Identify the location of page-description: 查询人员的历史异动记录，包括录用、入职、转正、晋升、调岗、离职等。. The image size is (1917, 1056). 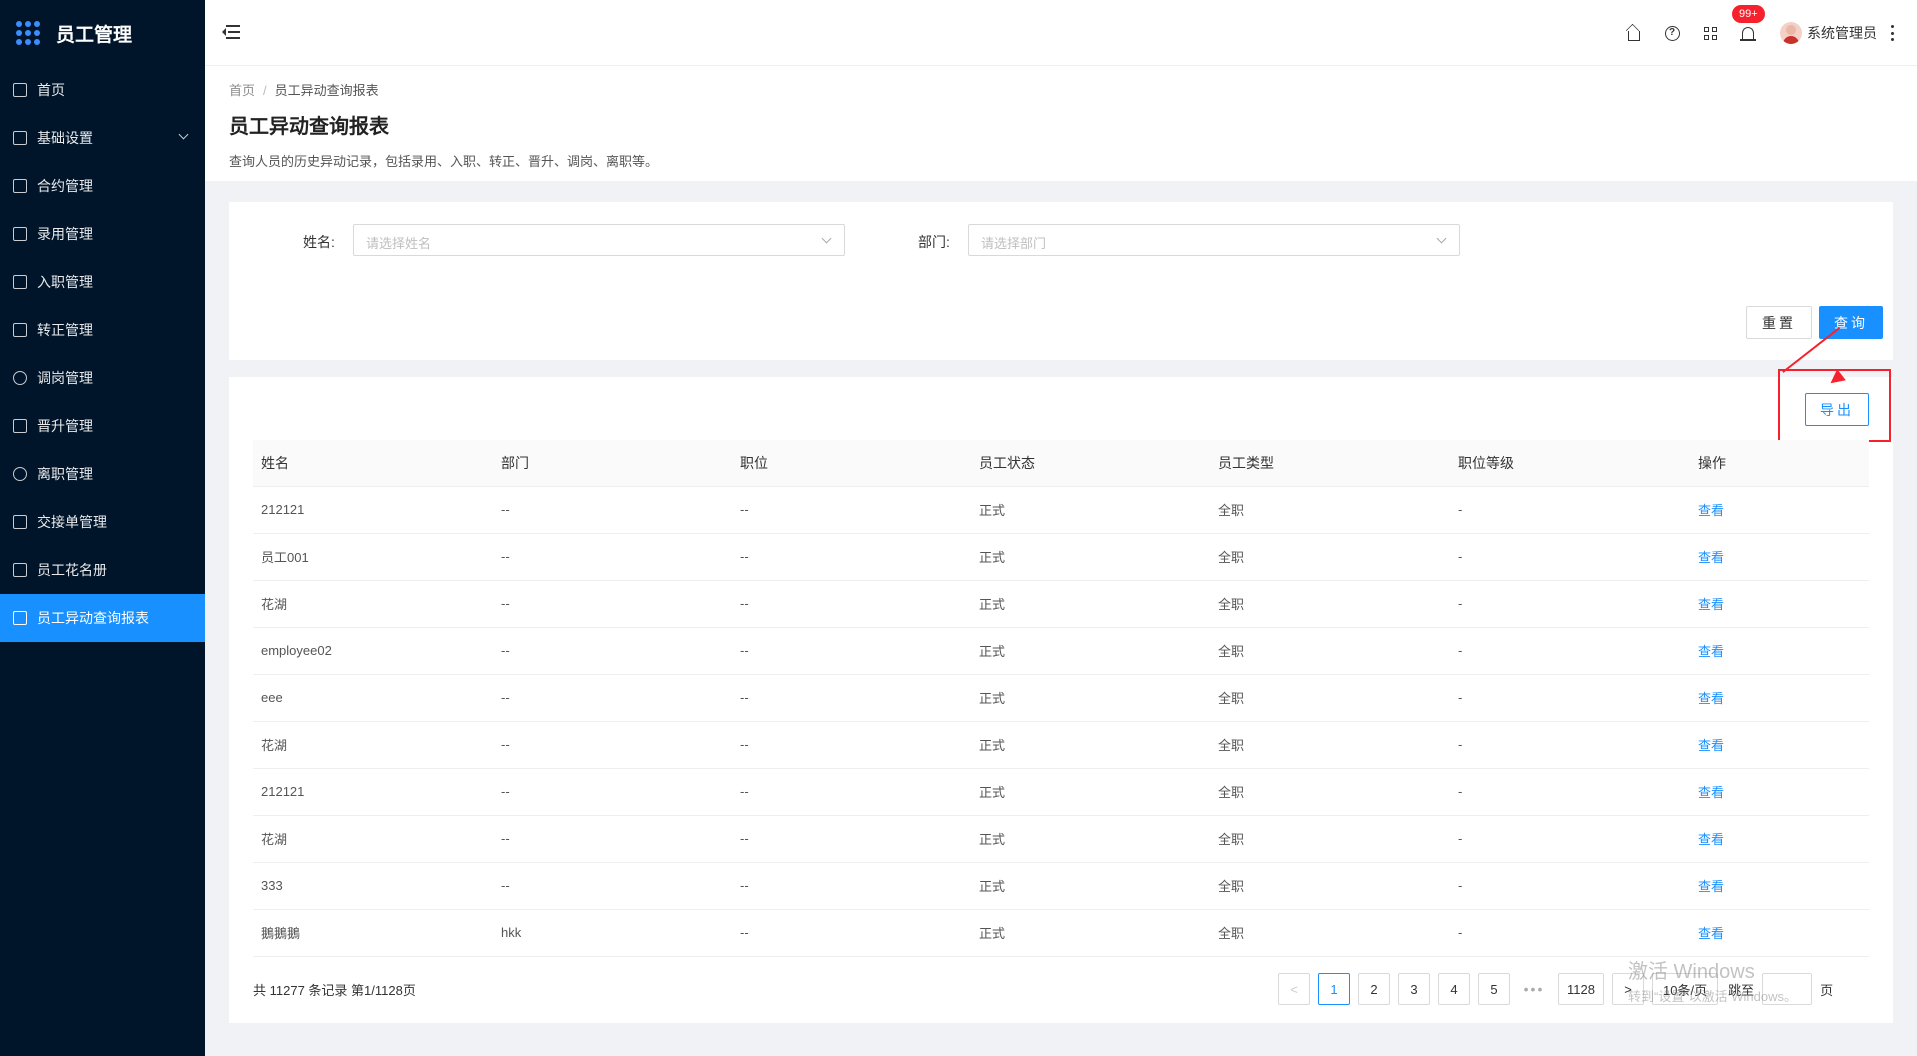
(444, 161).